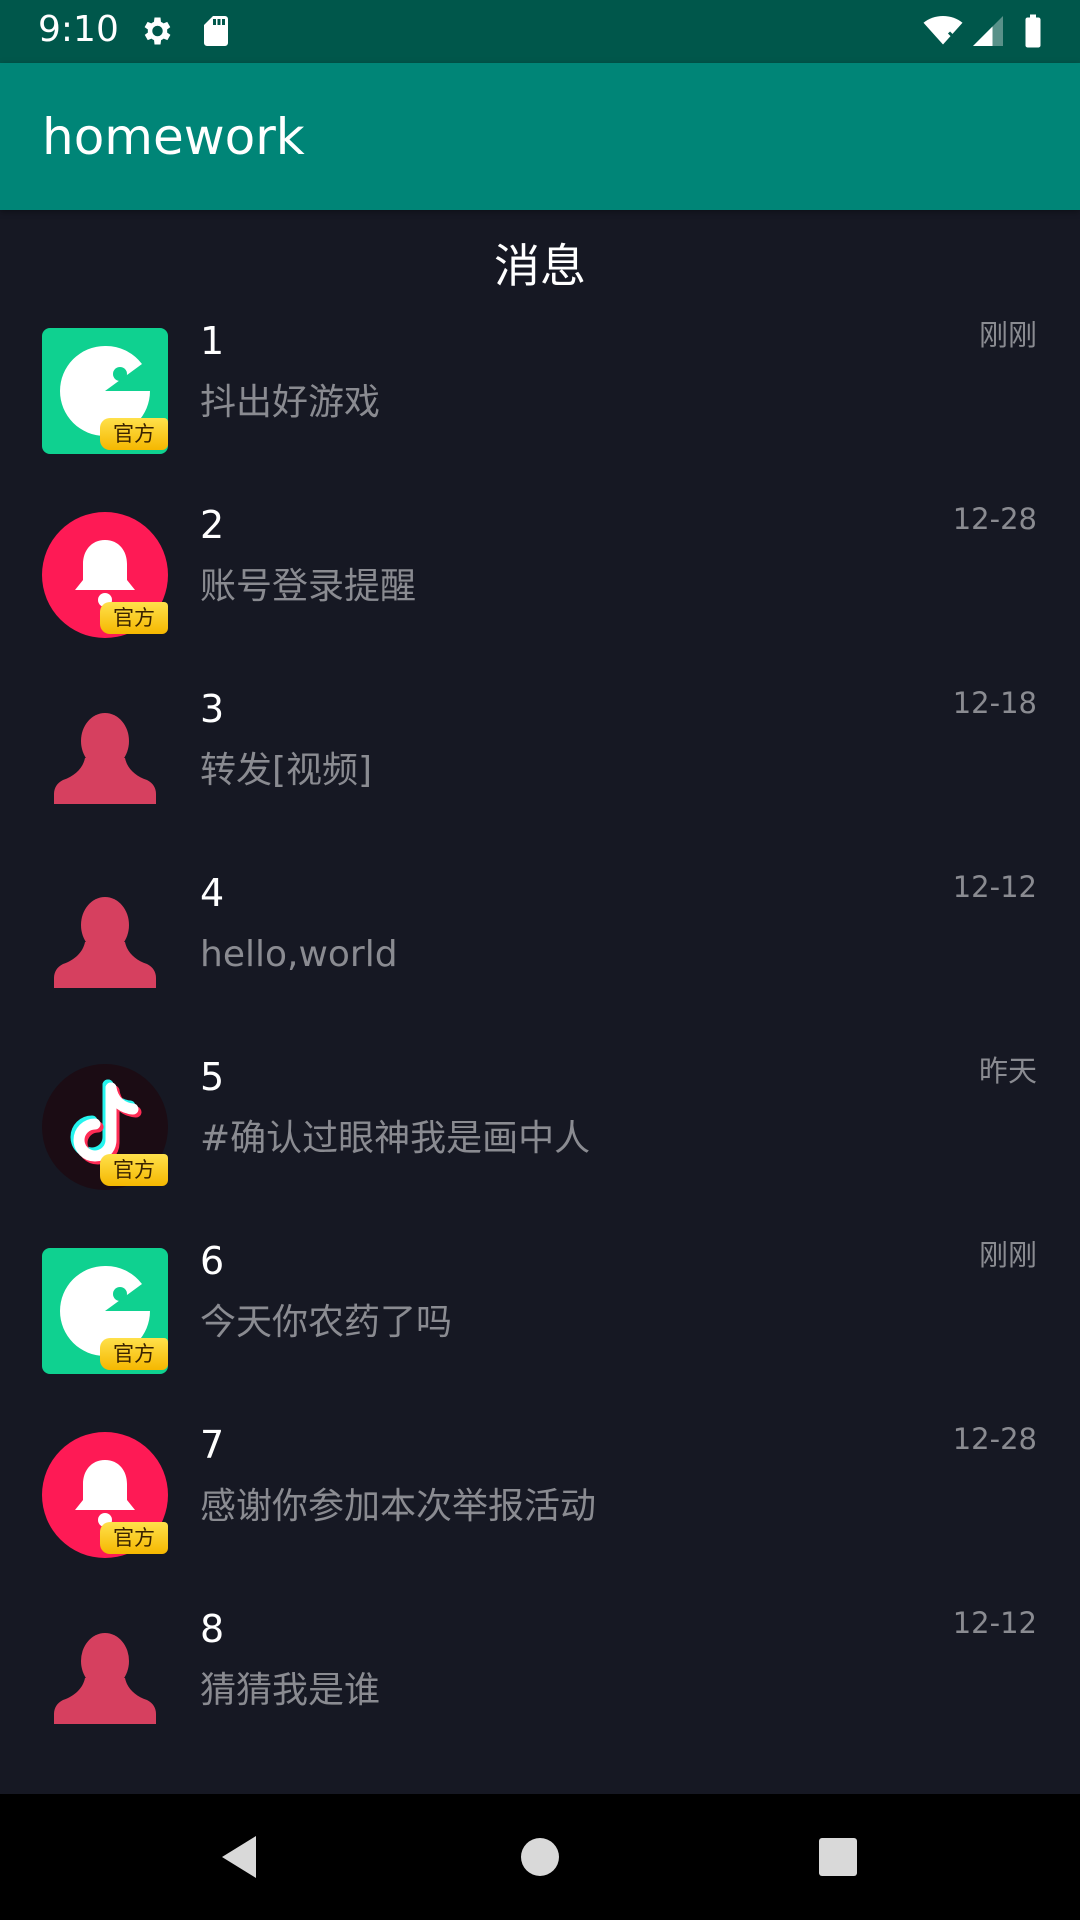 This screenshot has height=1920, width=1080. What do you see at coordinates (212, 341) in the screenshot?
I see `contact-name: 1` at bounding box center [212, 341].